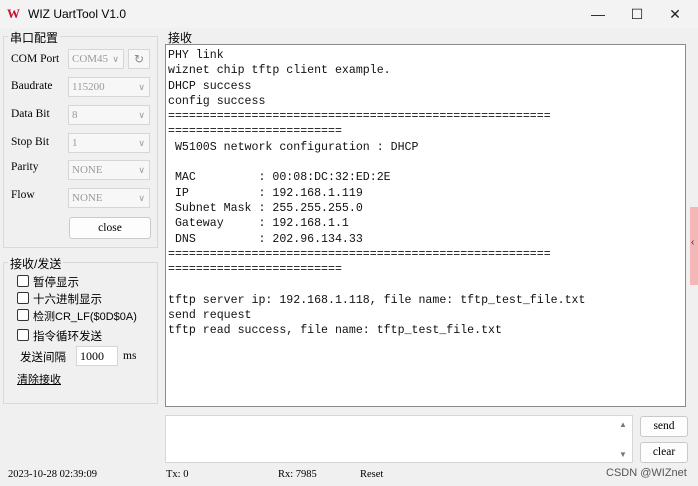  I want to click on com-port-select: COM45 ∨, so click(96, 59).